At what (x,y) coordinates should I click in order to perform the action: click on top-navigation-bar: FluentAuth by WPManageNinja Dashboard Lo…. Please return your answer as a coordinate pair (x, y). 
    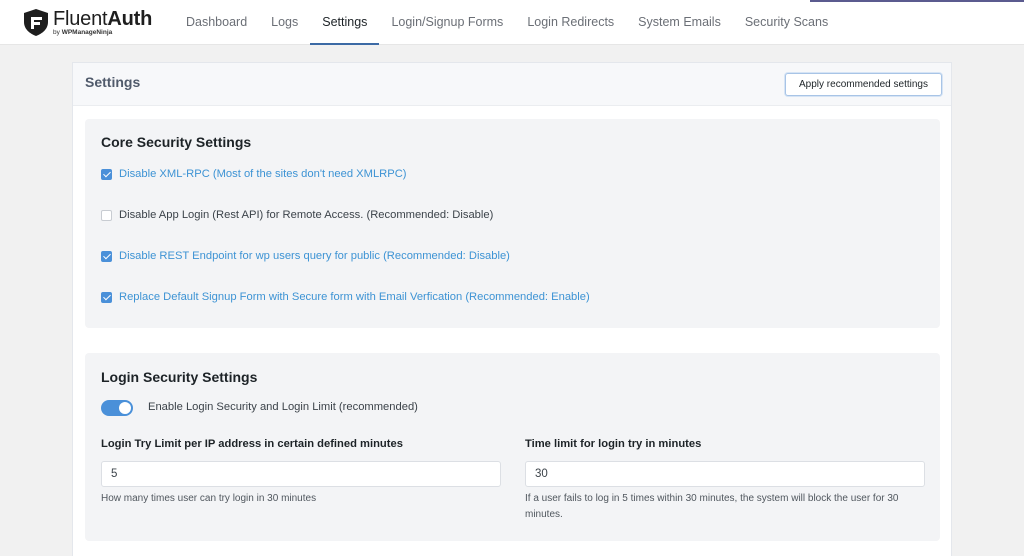
    Looking at the image, I should click on (512, 22).